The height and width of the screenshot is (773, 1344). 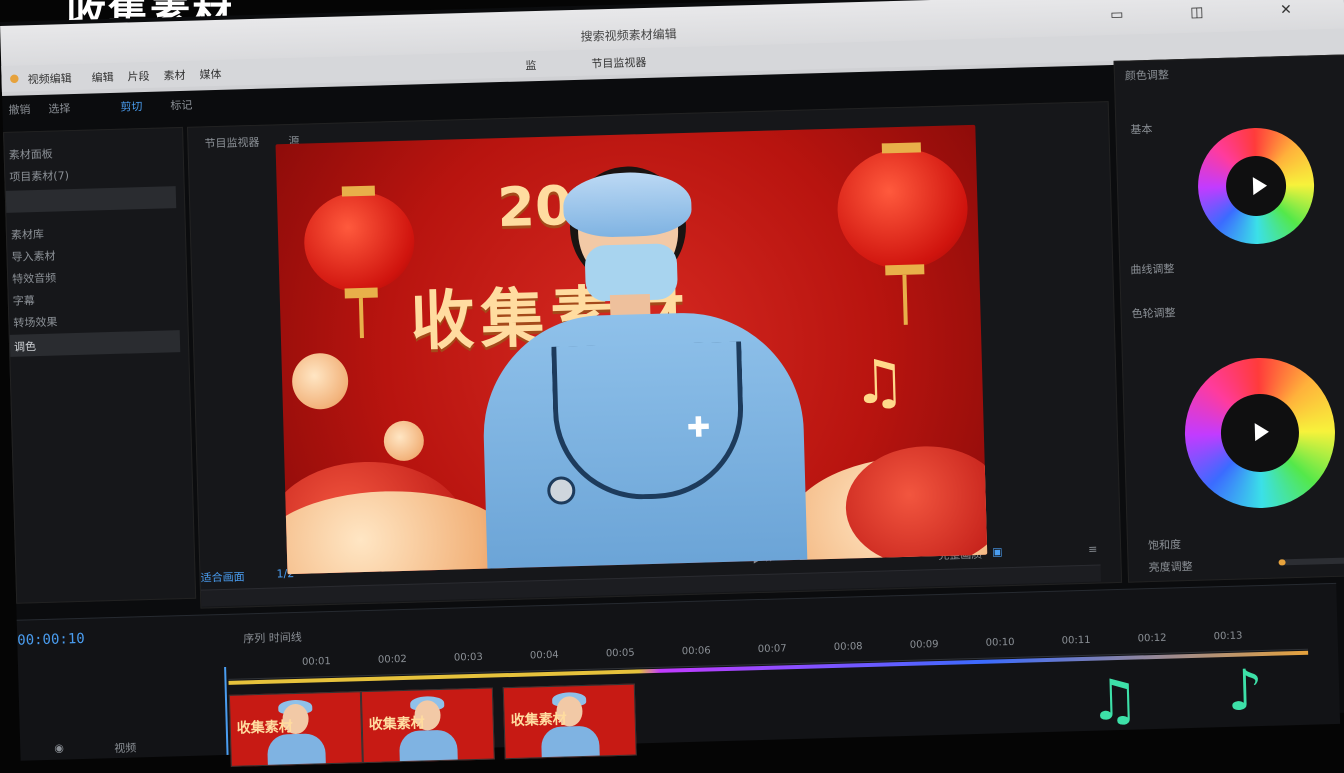 What do you see at coordinates (181, 105) in the screenshot?
I see `tool-mark: 标记` at bounding box center [181, 105].